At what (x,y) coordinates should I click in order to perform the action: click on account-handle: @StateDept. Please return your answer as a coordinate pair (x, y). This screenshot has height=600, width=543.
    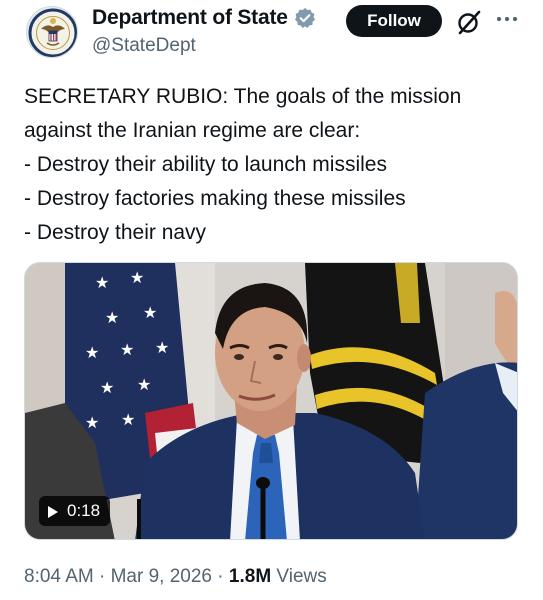
    Looking at the image, I should click on (144, 46).